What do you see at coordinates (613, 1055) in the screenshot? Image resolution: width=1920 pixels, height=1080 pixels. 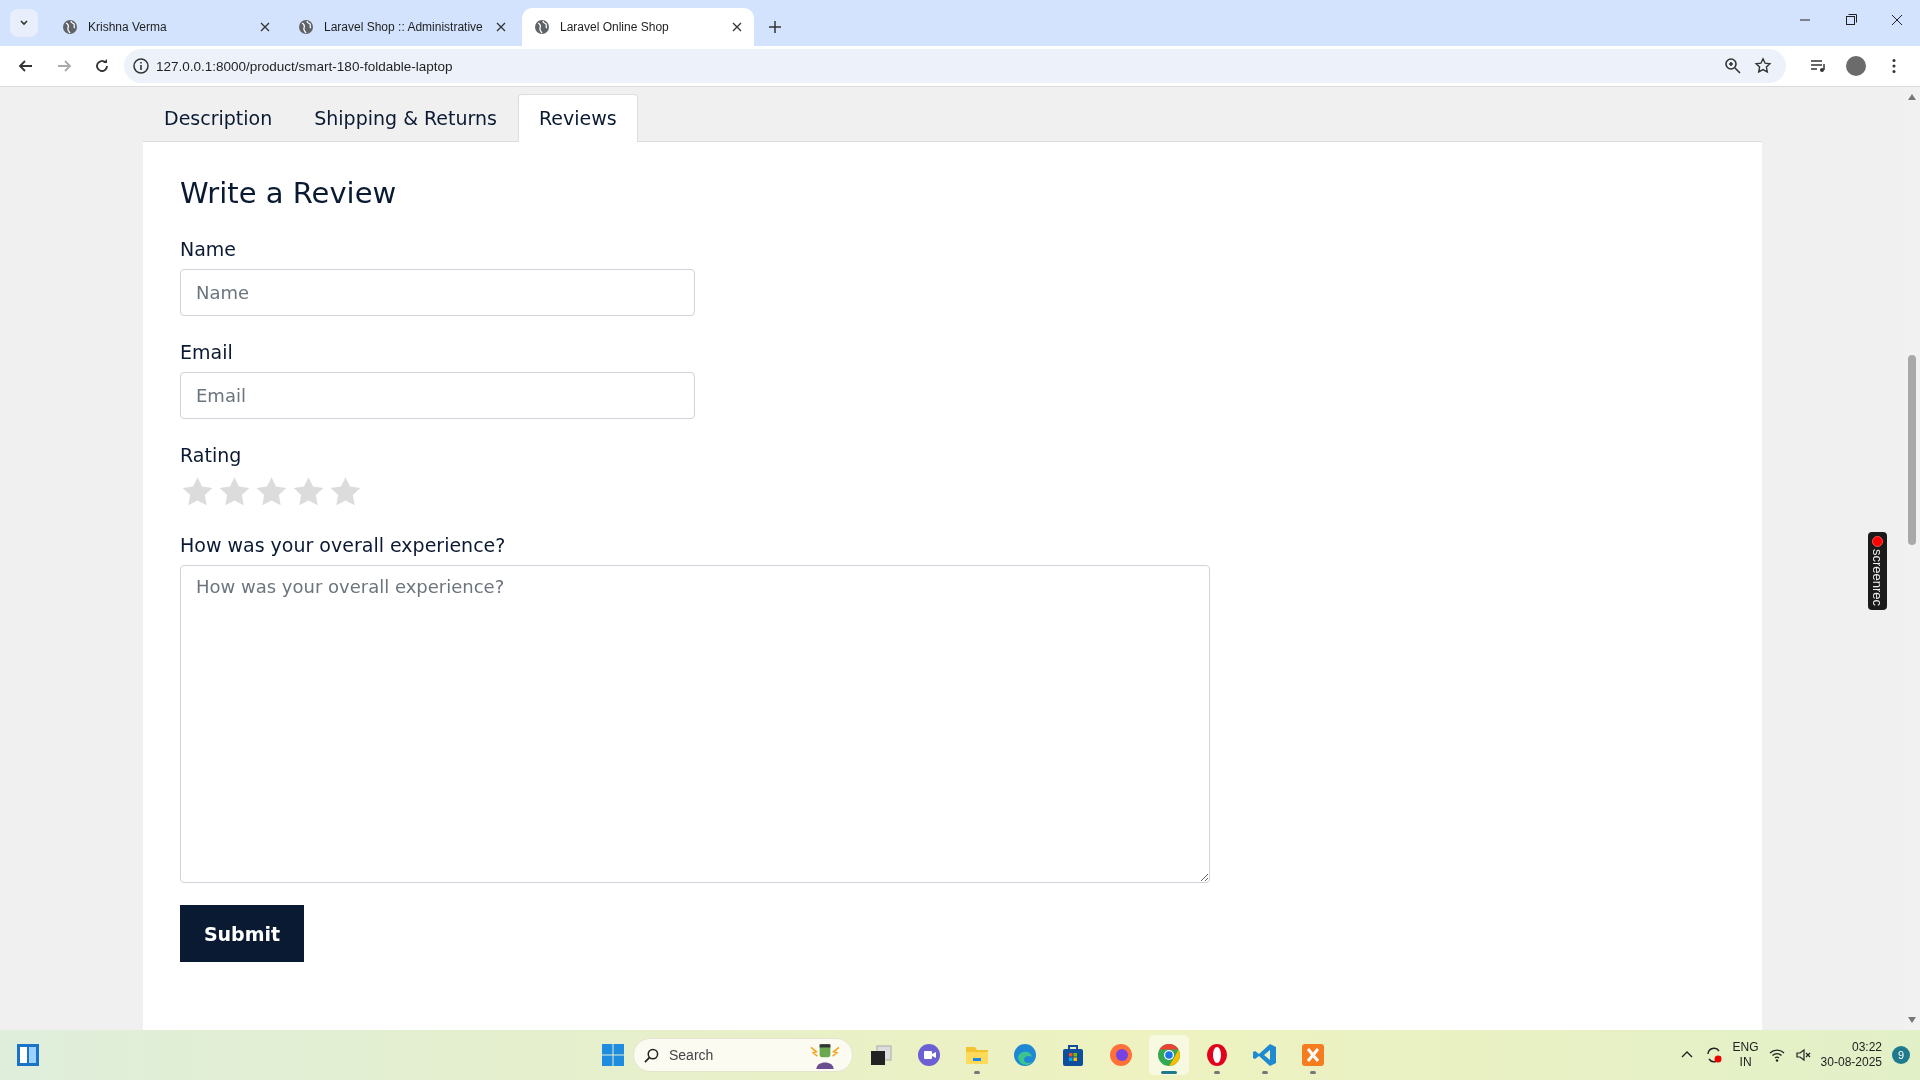 I see `windows-logo-icon` at bounding box center [613, 1055].